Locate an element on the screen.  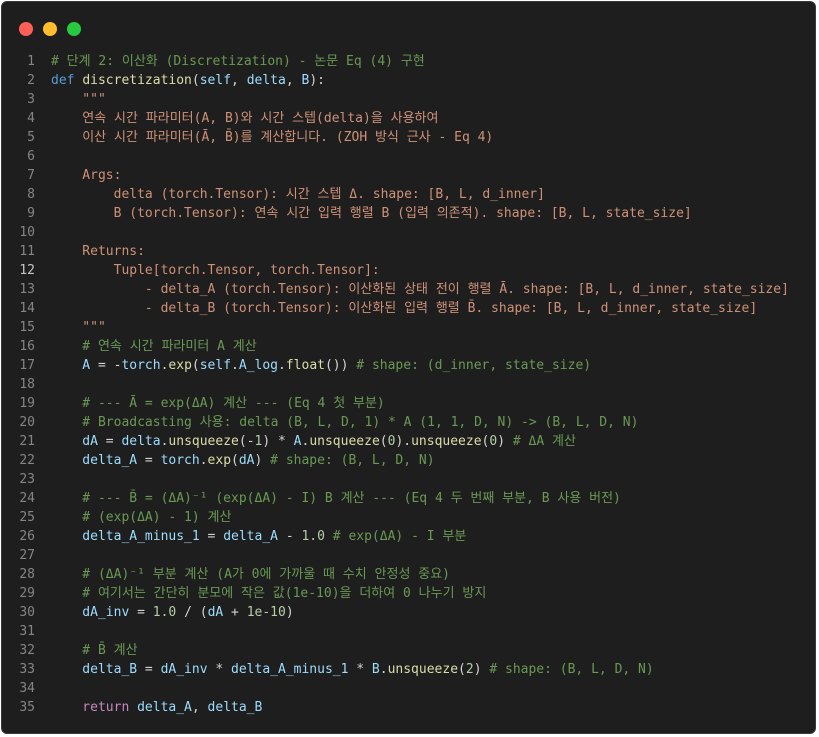
code-token: Args: is located at coordinates (86, 175).